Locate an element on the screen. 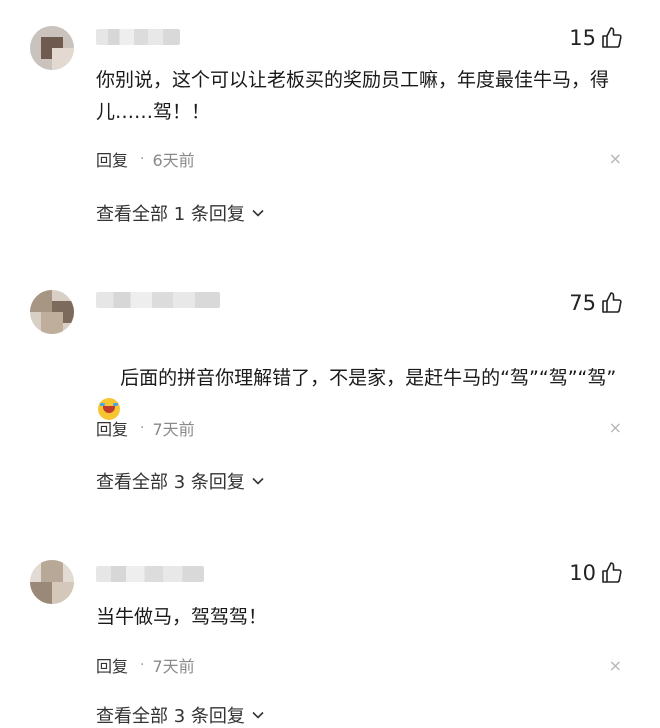  like-button: 15 is located at coordinates (596, 38).